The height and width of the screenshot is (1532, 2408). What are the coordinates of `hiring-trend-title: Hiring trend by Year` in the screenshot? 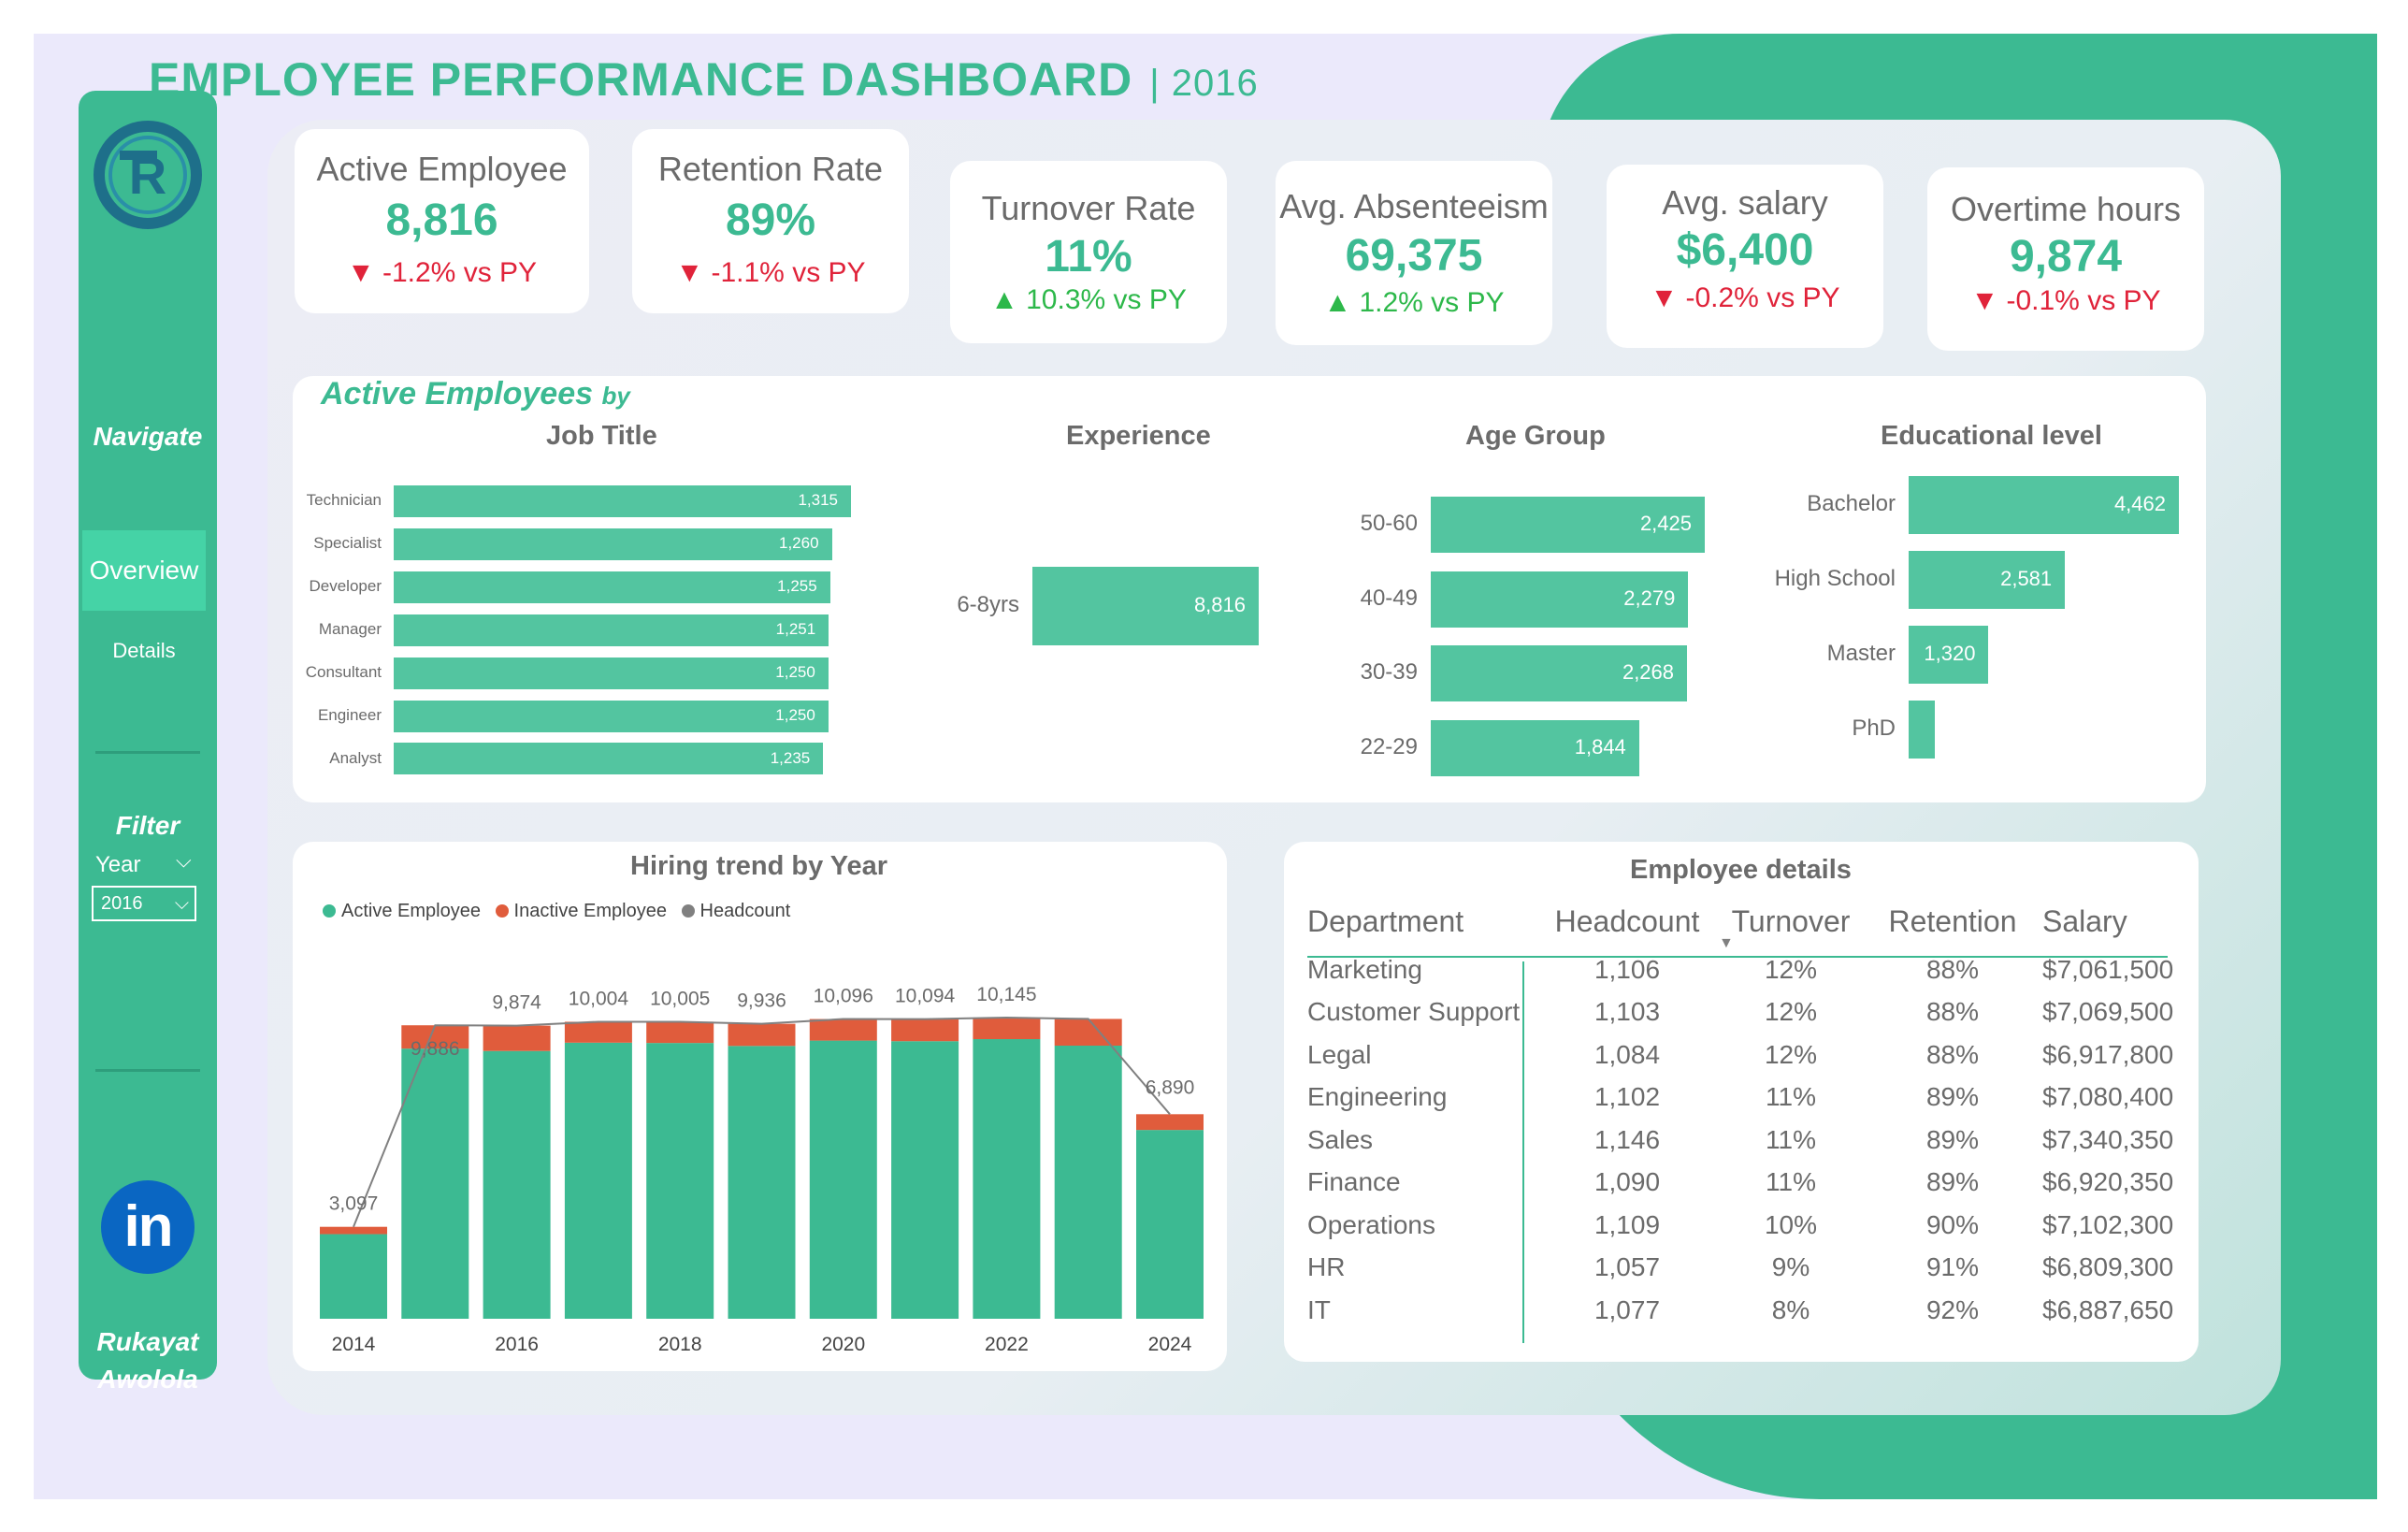 It's located at (759, 866).